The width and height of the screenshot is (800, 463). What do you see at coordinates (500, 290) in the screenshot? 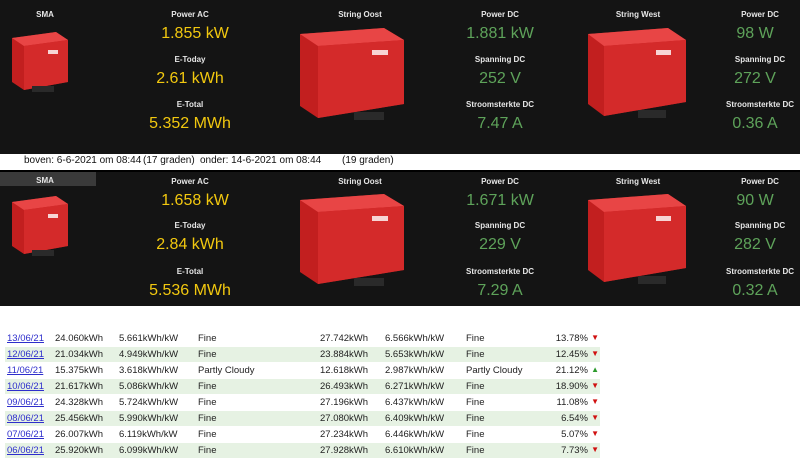
I see `oost-stroom-value: 7.29 A` at bounding box center [500, 290].